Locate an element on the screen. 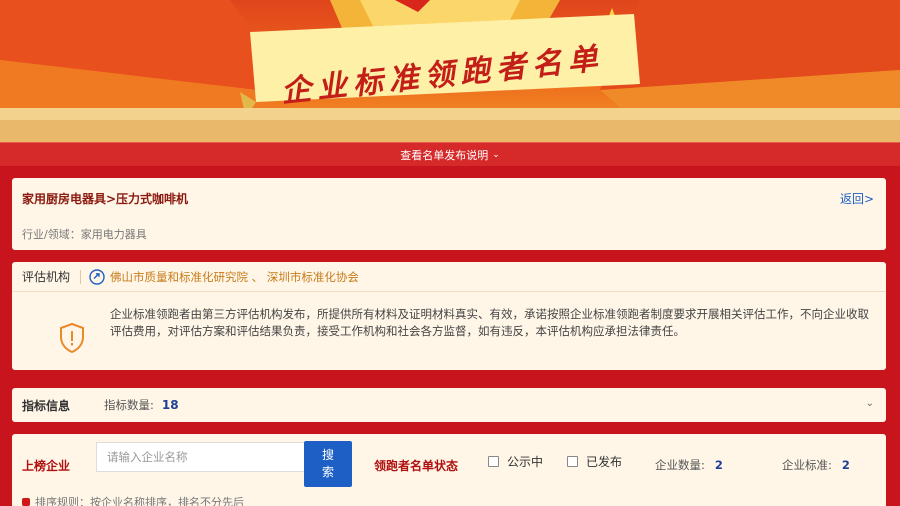 The height and width of the screenshot is (506, 900). standard-count: 2 is located at coordinates (845, 465).